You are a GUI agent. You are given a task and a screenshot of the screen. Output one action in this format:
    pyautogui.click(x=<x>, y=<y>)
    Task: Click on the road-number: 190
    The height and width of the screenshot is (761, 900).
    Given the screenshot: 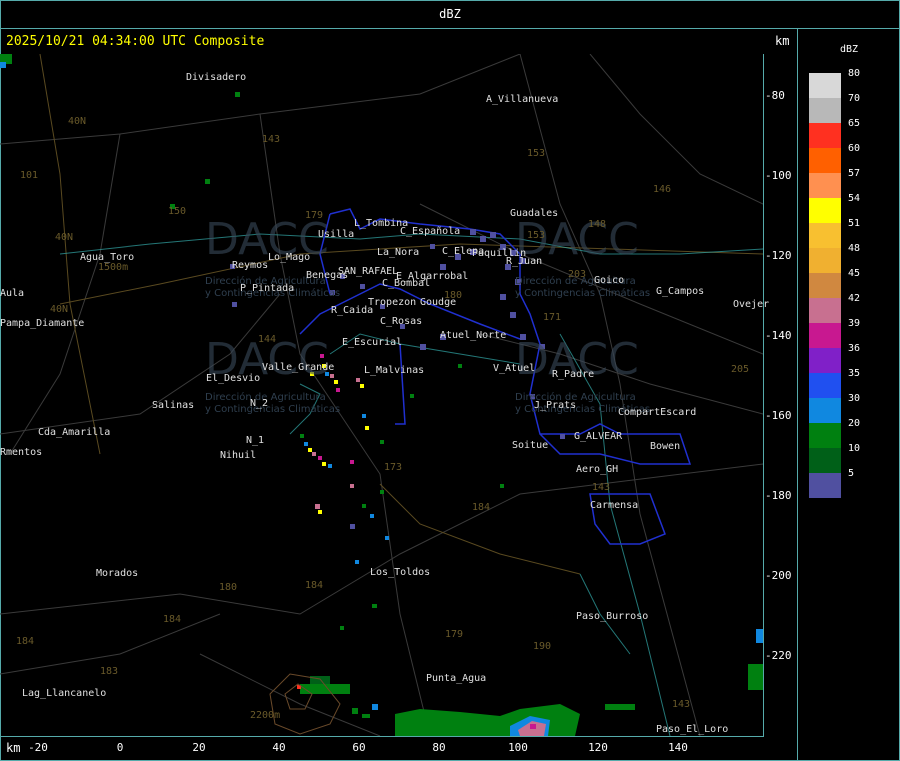 What is the action you would take?
    pyautogui.click(x=542, y=646)
    